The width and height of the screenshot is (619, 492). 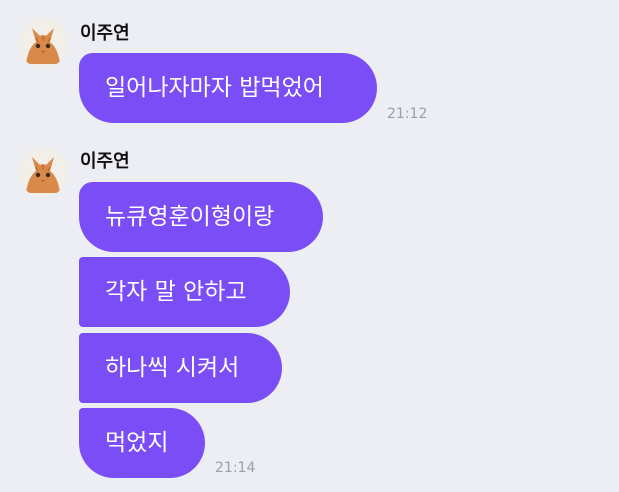 What do you see at coordinates (214, 88) in the screenshot?
I see `message-text: 일어나자마자 밥먹었어` at bounding box center [214, 88].